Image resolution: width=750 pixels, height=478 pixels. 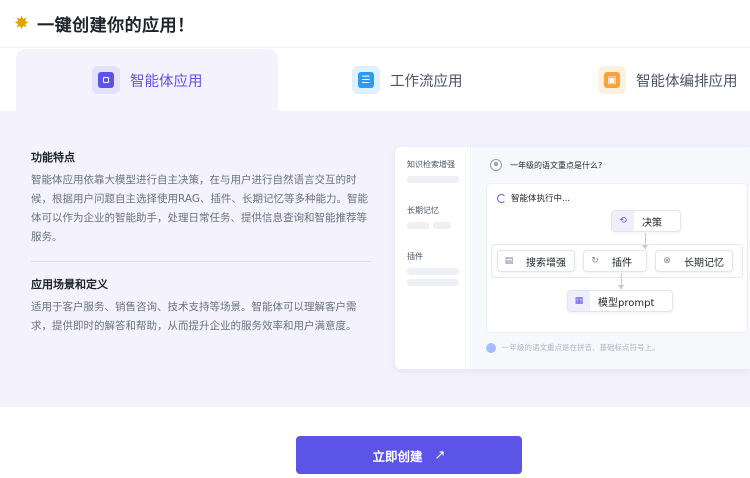 I want to click on node-search: ▤ 搜索增强, so click(x=536, y=261).